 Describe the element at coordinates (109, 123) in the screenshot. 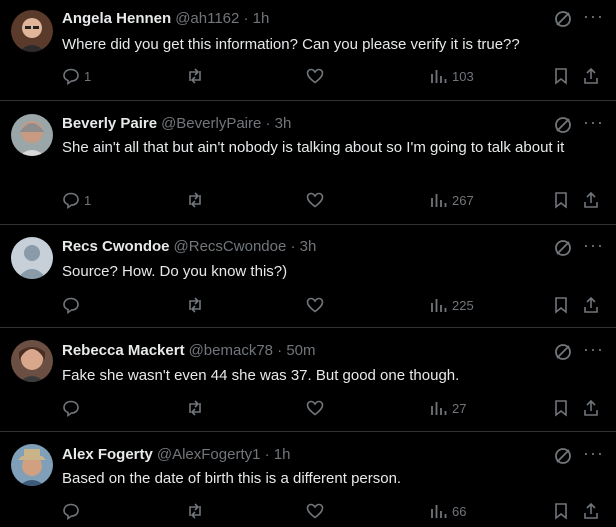

I see `author-name: Beverly Paire` at that location.